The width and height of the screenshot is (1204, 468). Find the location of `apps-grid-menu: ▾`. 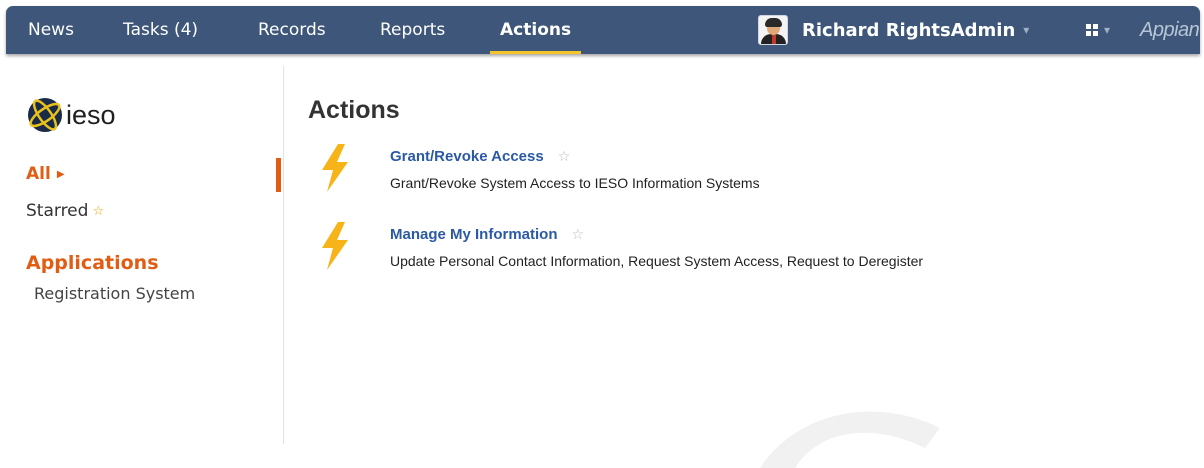

apps-grid-menu: ▾ is located at coordinates (1098, 30).